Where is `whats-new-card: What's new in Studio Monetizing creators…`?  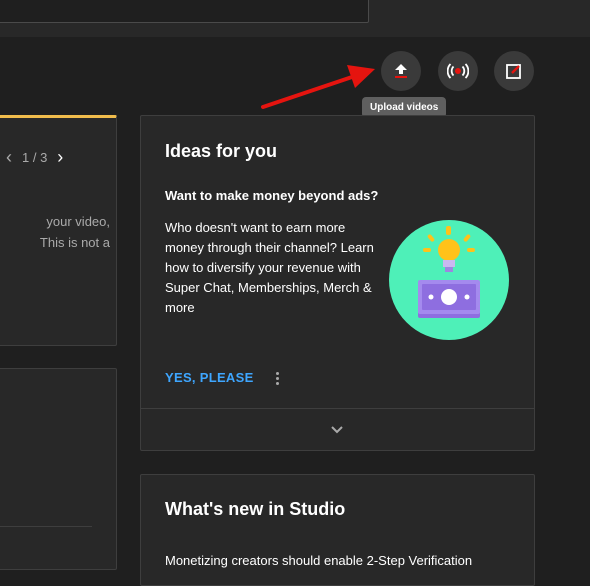
whats-new-card: What's new in Studio Monetizing creators… is located at coordinates (337, 530).